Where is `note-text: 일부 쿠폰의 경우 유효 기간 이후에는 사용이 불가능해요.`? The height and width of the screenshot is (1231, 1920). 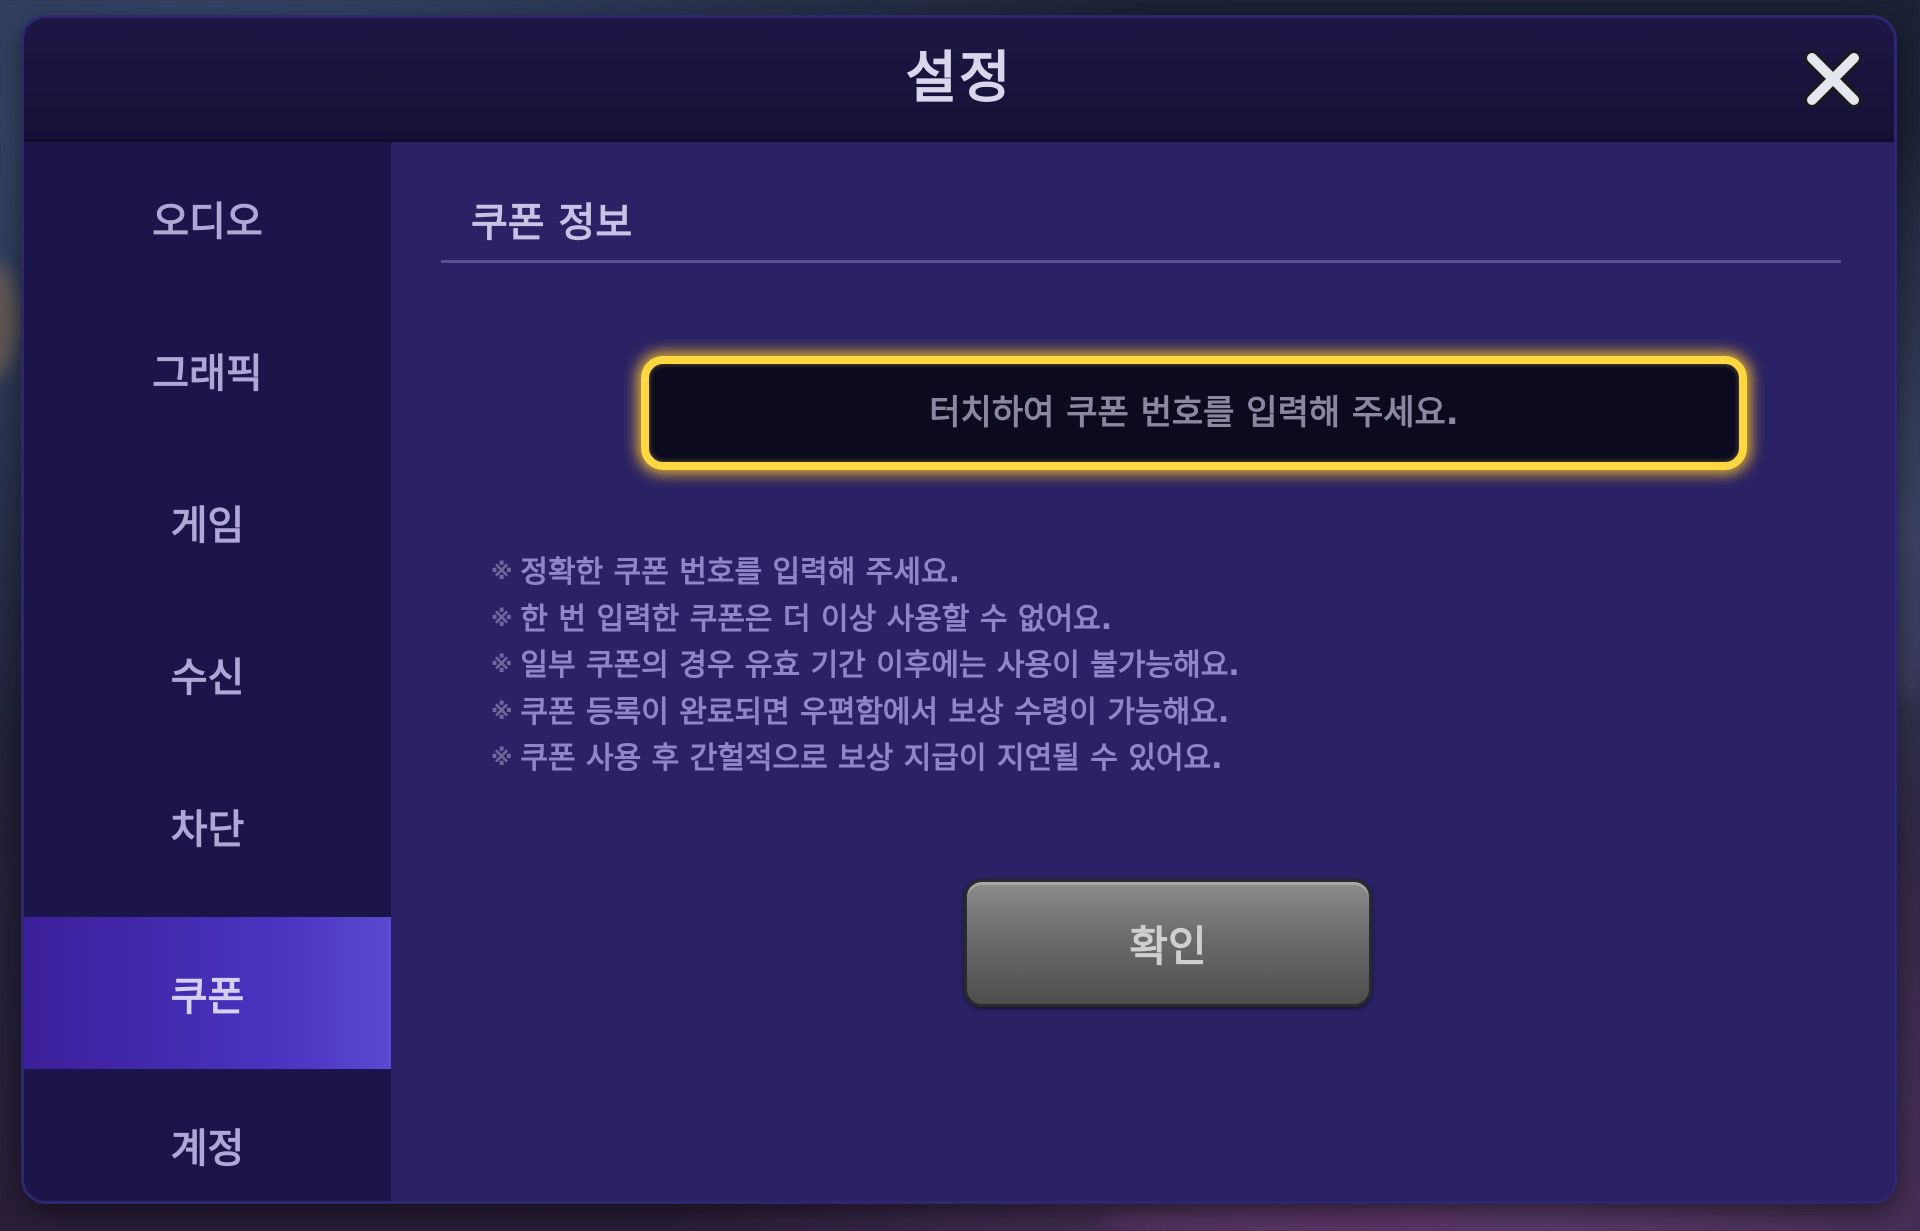
note-text: 일부 쿠폰의 경우 유효 기간 이후에는 사용이 불가능해요. is located at coordinates (880, 665).